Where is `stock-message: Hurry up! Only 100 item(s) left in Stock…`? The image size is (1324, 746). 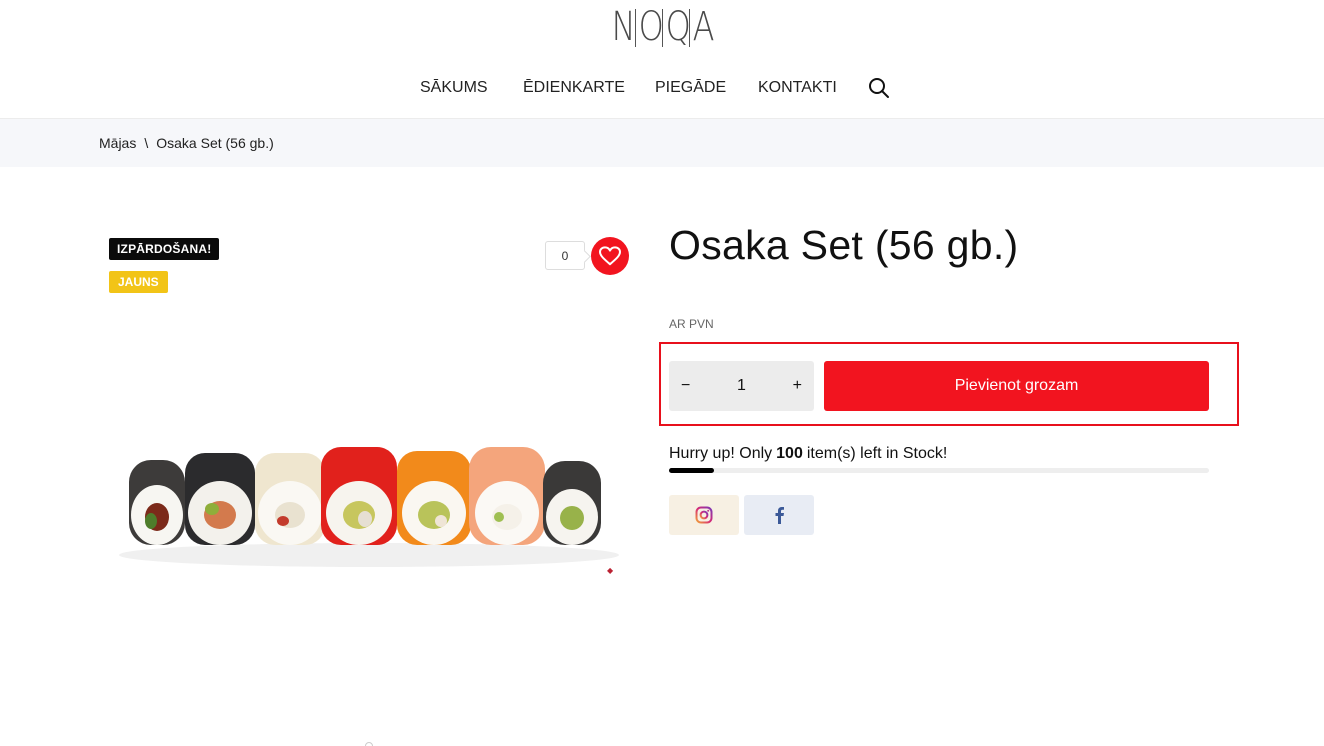
stock-message: Hurry up! Only 100 item(s) left in Stock… is located at coordinates (808, 454).